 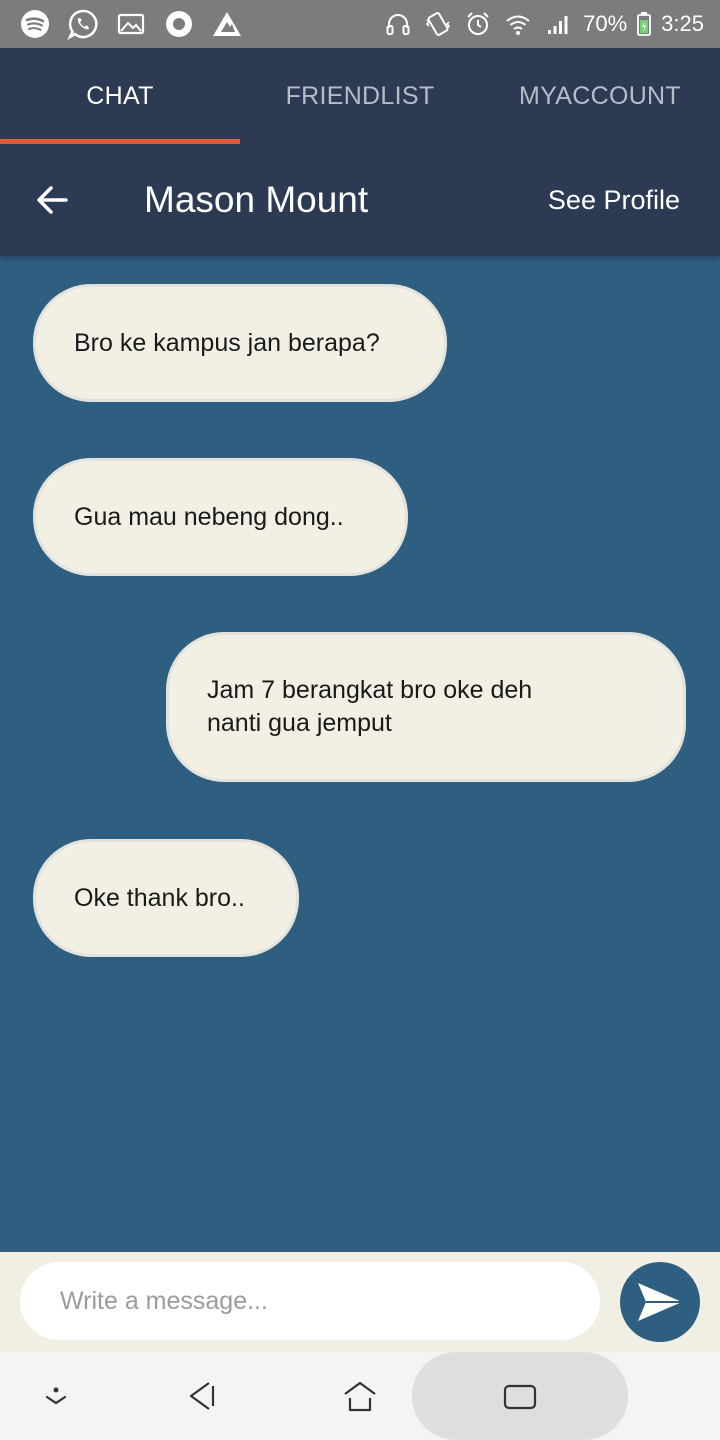 I want to click on recents-nav-button, so click(x=520, y=1396).